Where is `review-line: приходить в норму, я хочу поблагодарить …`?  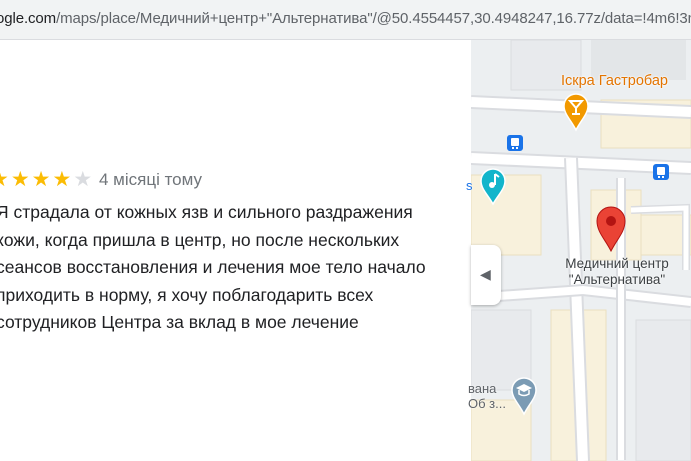 review-line: приходить в норму, я хочу поблагодарить … is located at coordinates (187, 294).